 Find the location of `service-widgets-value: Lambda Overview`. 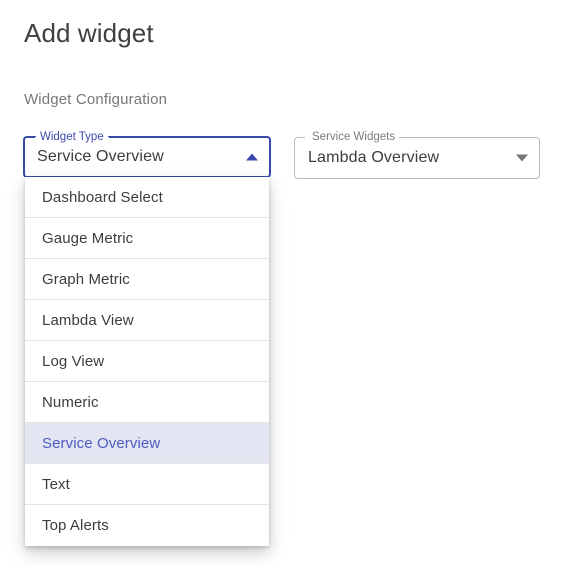

service-widgets-value: Lambda Overview is located at coordinates (374, 157).